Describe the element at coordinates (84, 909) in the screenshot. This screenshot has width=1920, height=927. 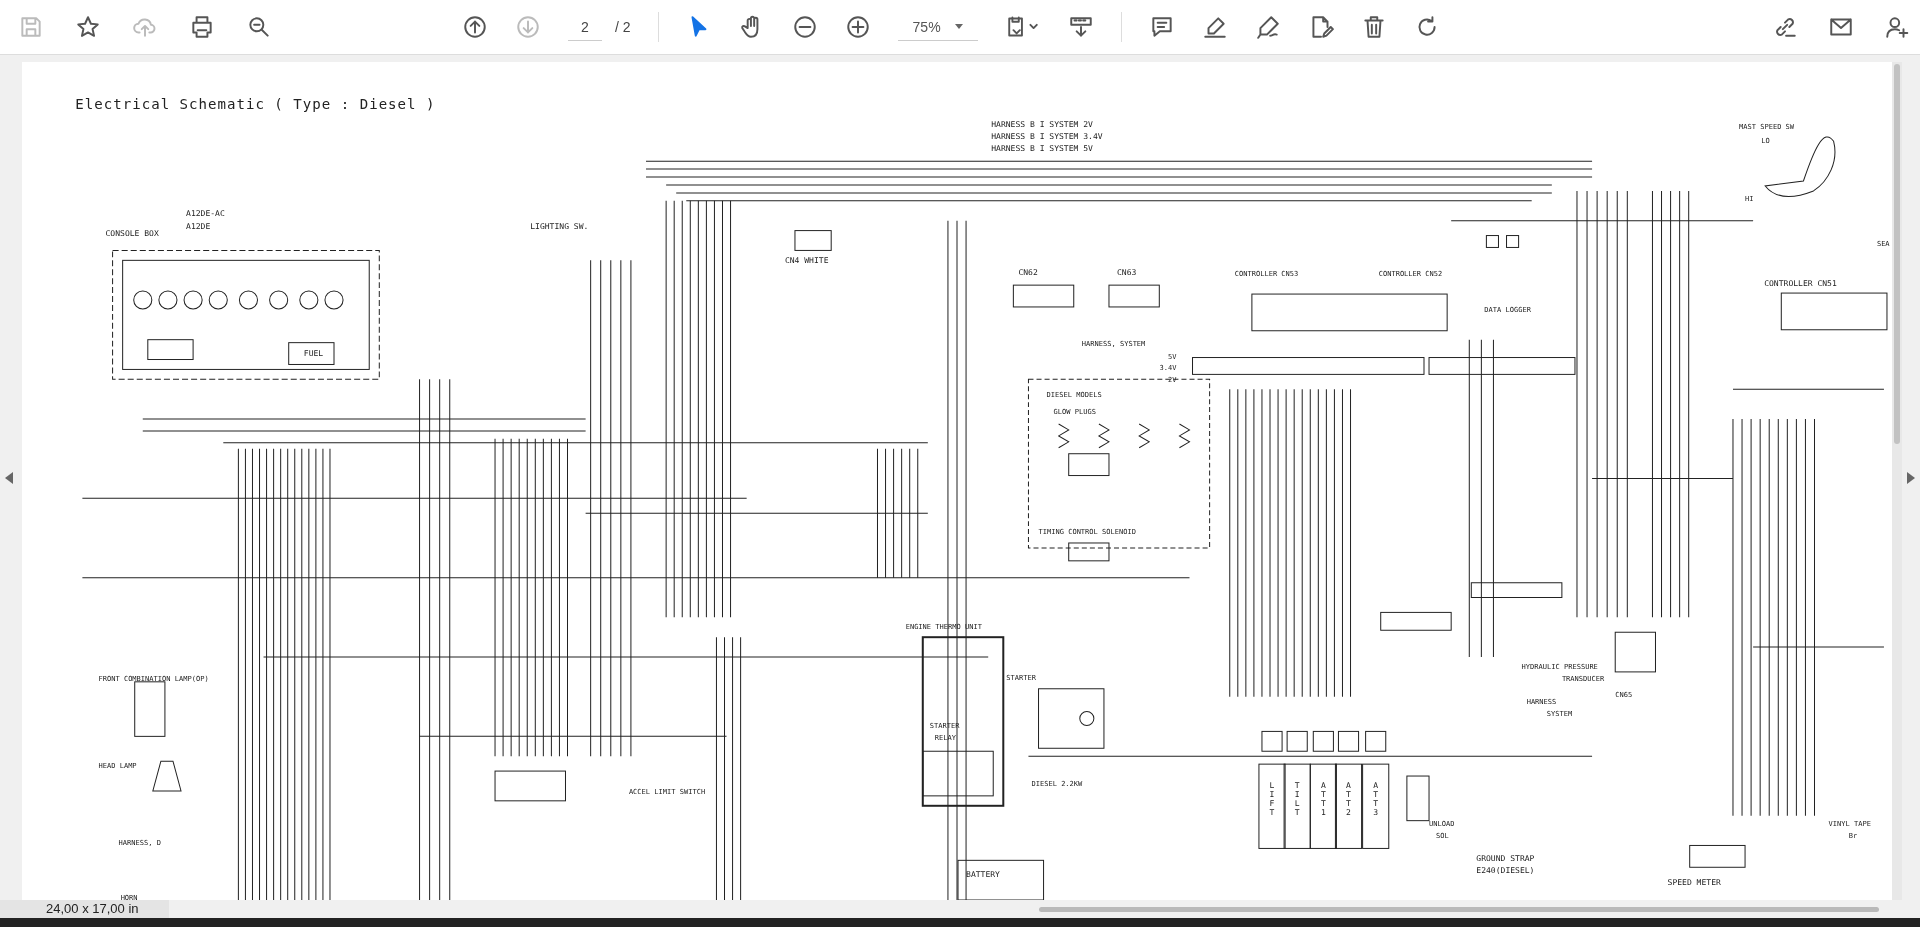
I see `page-size-label: 24,00 x 17,00 in` at that location.